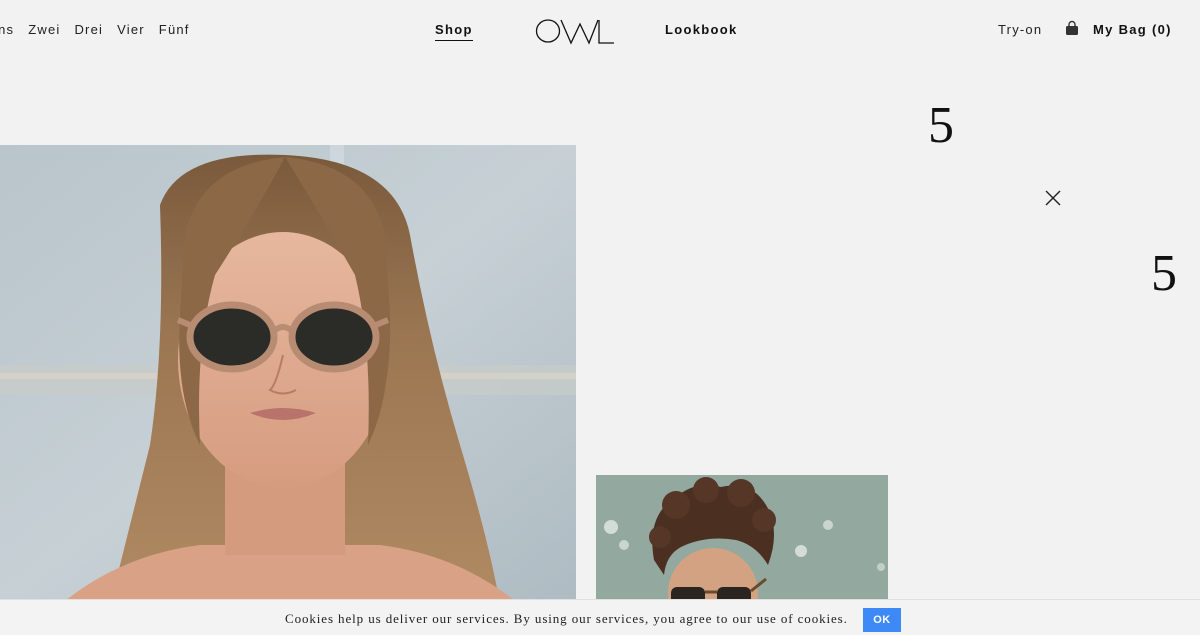 The height and width of the screenshot is (635, 1200). I want to click on product-photo-man, so click(742, 540).